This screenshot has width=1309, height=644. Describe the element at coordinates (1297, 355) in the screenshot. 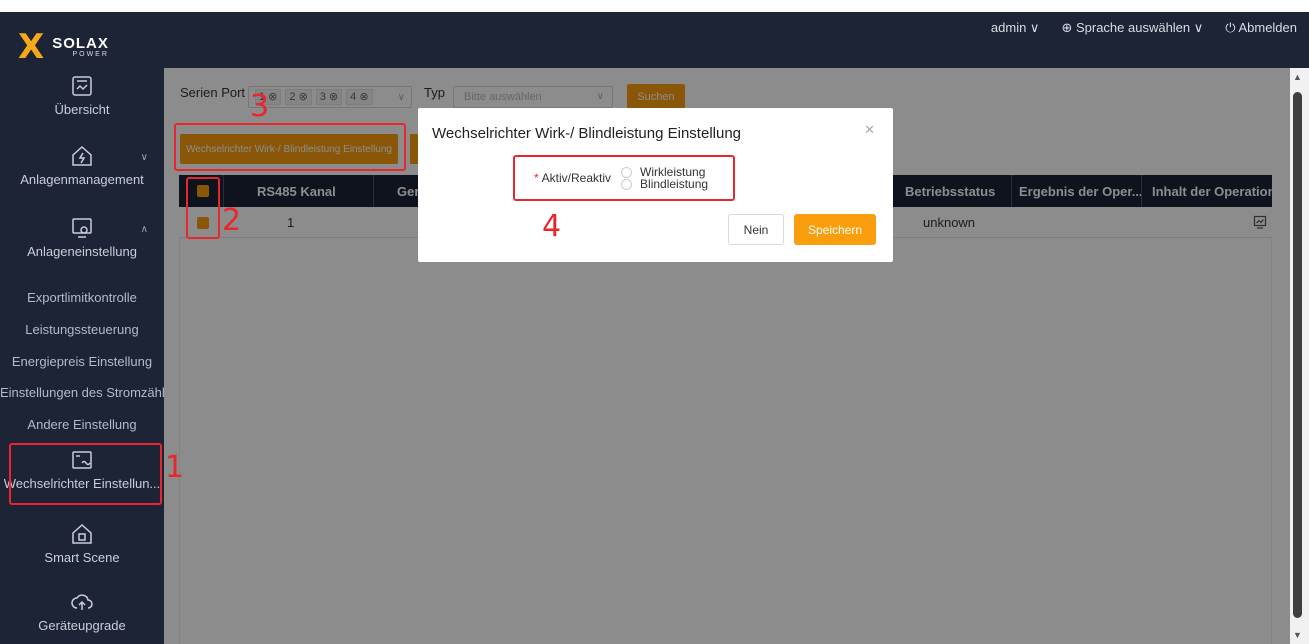

I see `scrollbar-thumb` at that location.